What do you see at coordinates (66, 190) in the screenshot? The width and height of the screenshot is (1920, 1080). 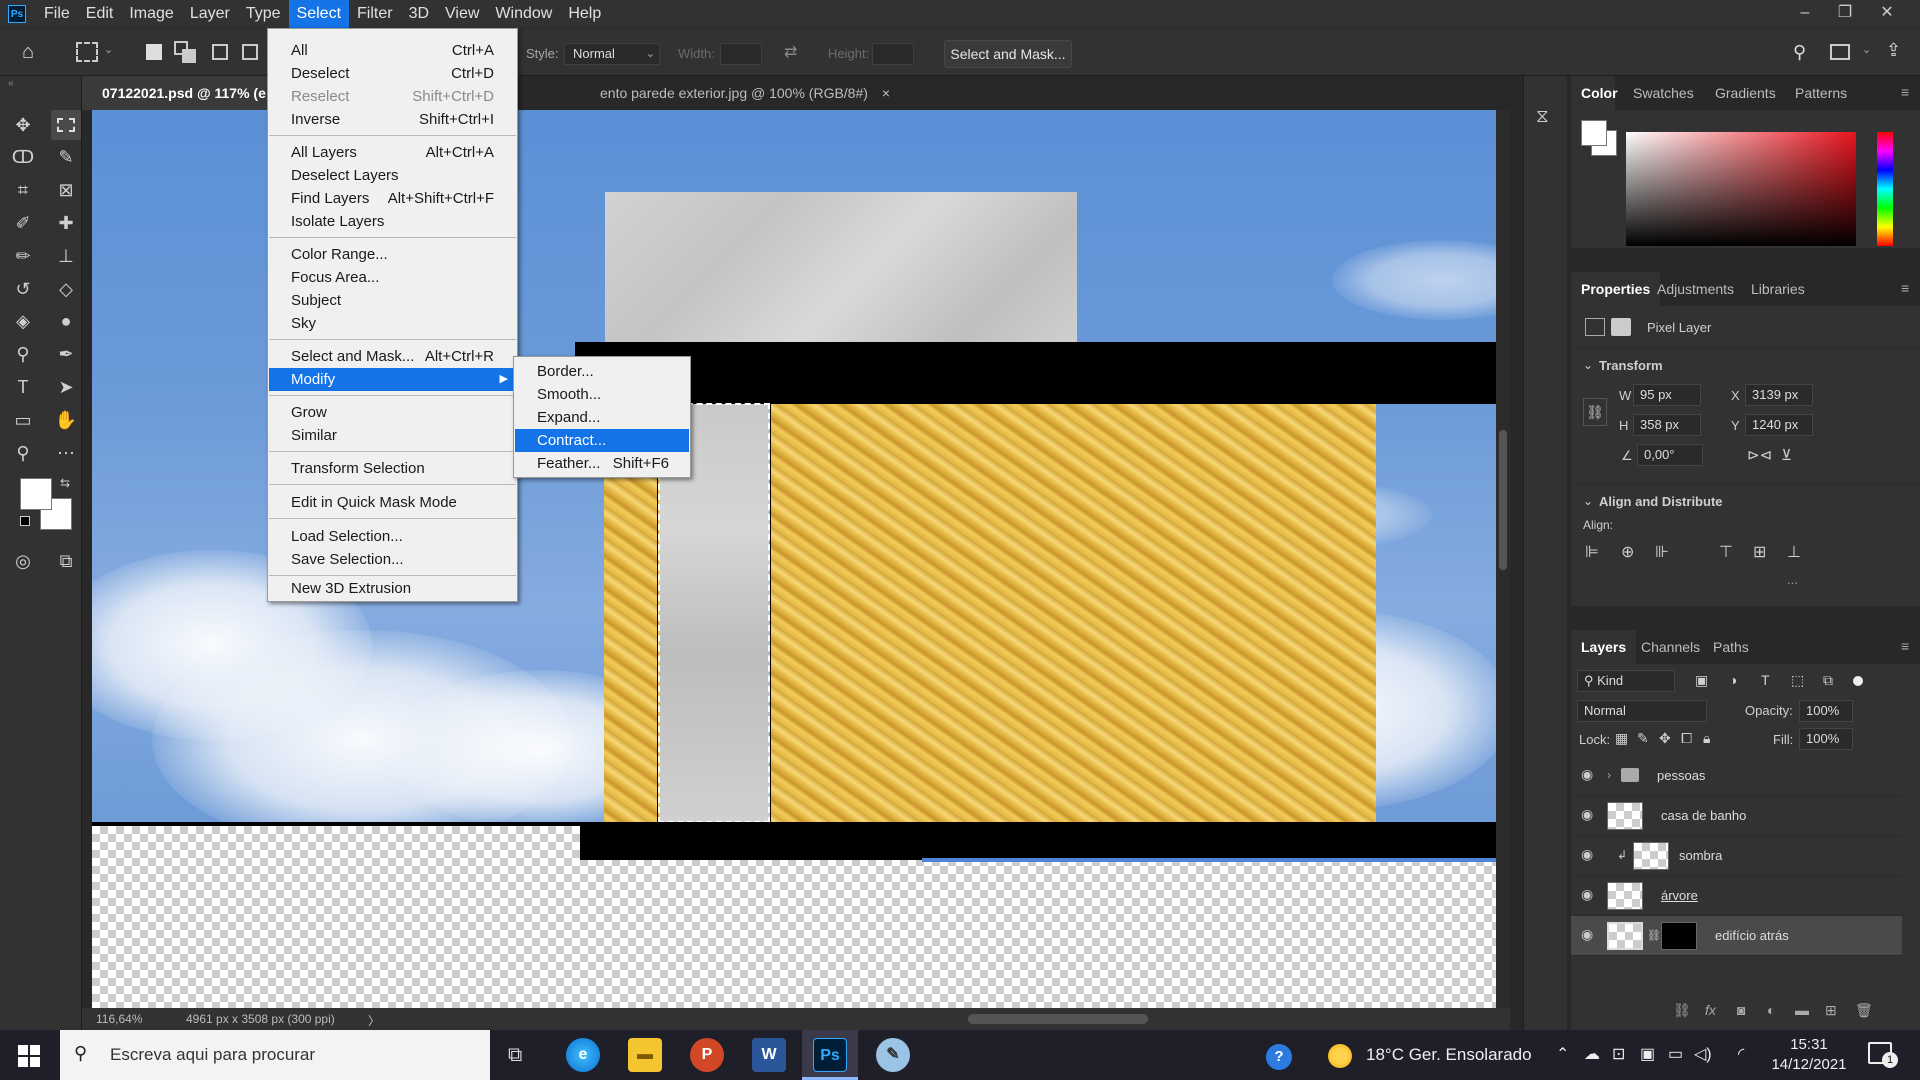 I see `frame-tool-icon: ⊠` at bounding box center [66, 190].